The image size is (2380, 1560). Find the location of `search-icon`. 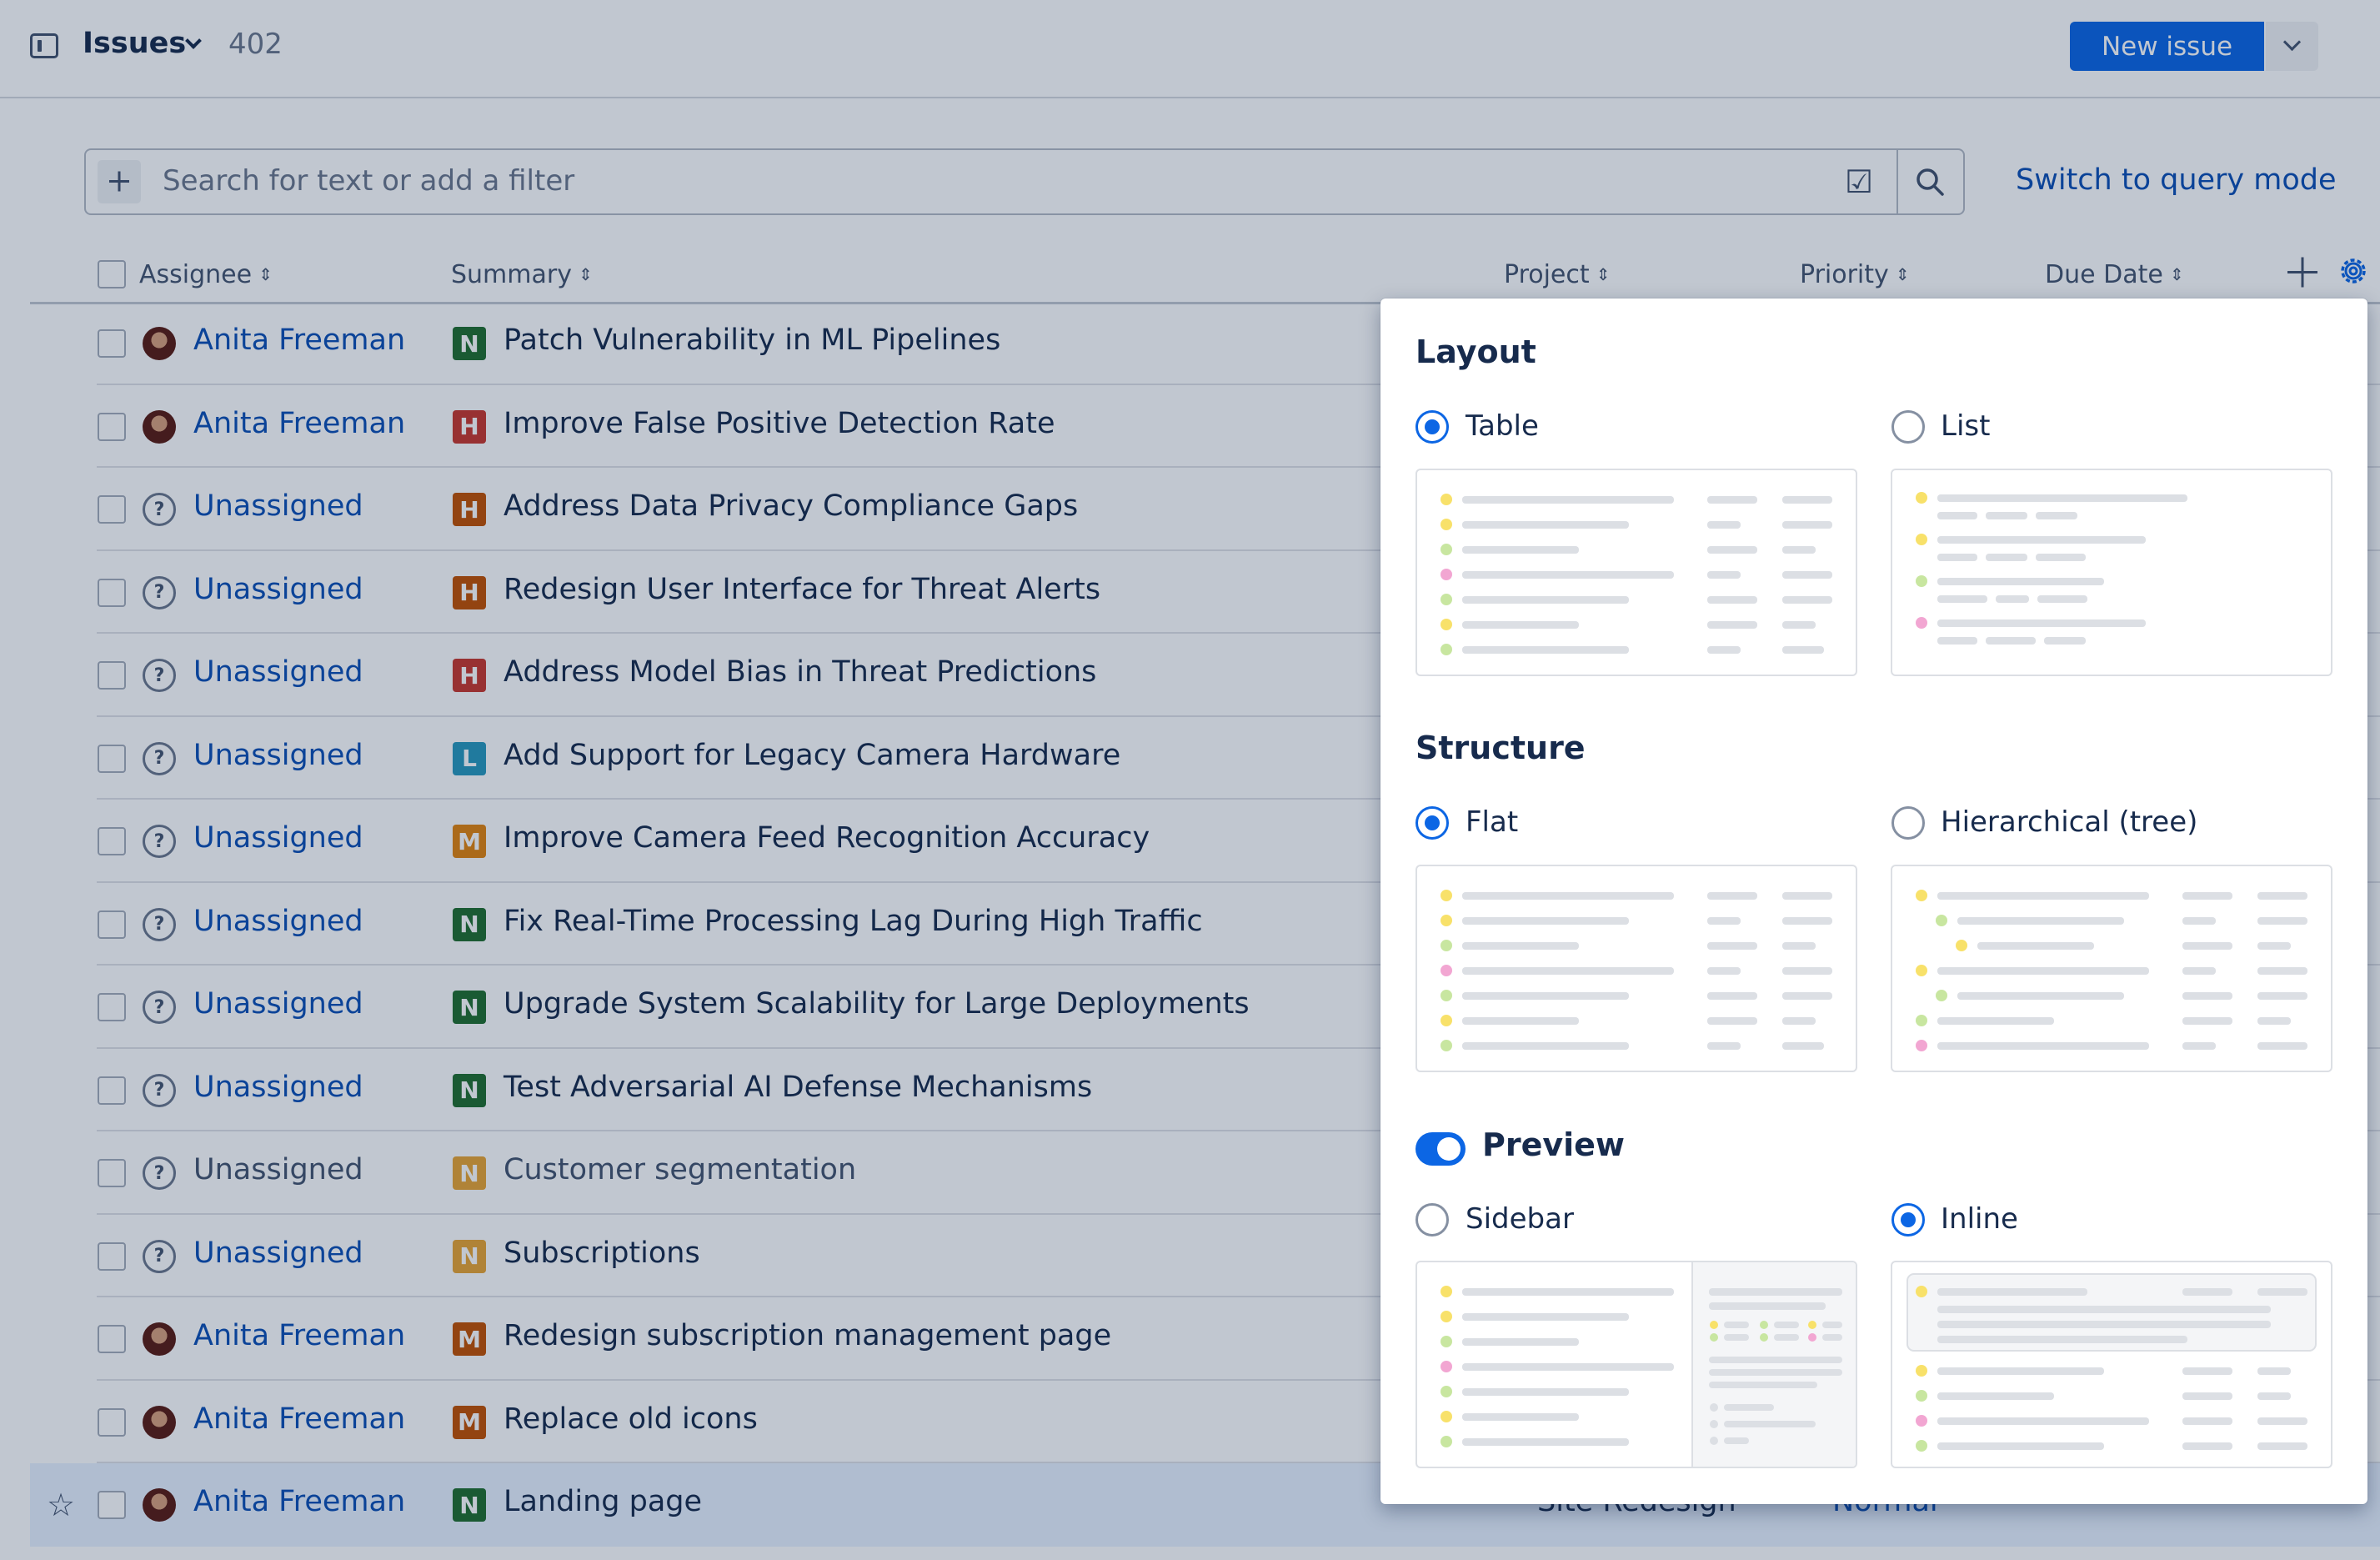

search-icon is located at coordinates (1930, 181).